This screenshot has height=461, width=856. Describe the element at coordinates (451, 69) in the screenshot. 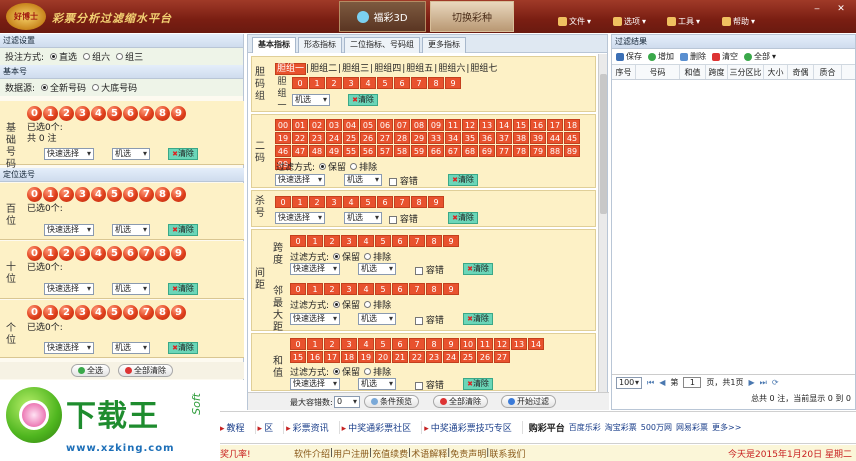

I see `group-tab-6: 胆组六` at that location.